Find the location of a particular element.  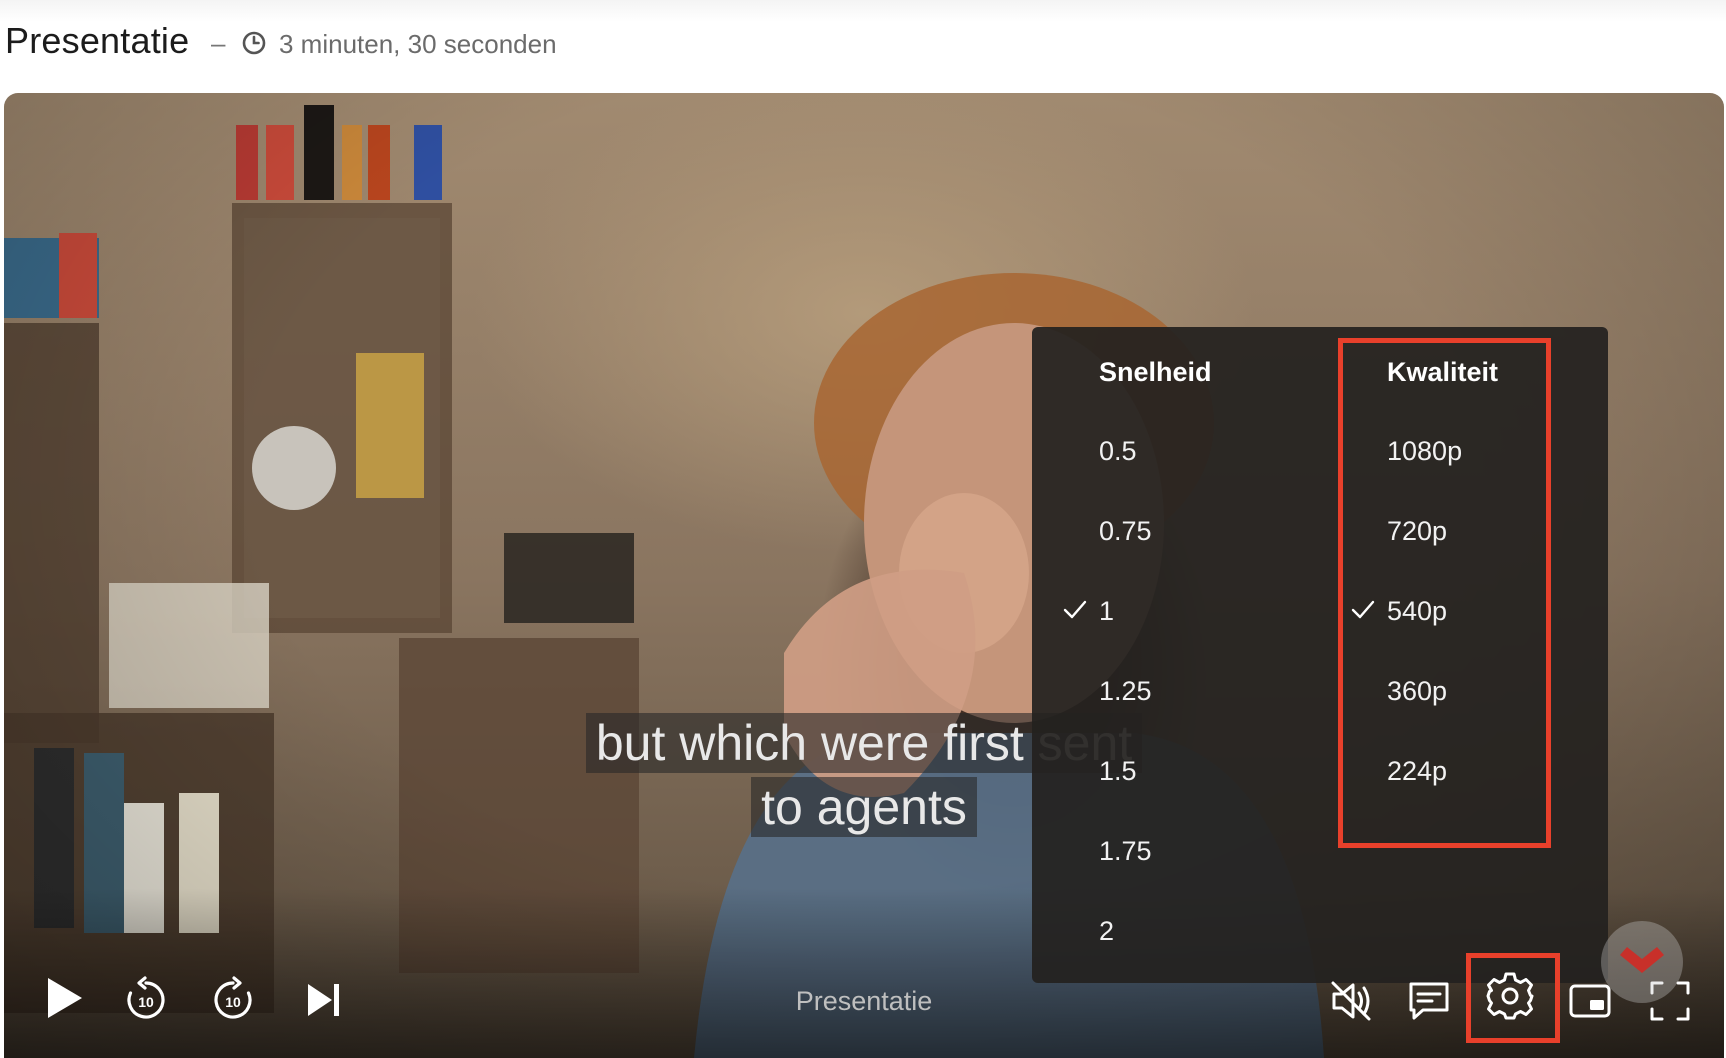

speed-option-1.25: 1.25 is located at coordinates (1125, 691).